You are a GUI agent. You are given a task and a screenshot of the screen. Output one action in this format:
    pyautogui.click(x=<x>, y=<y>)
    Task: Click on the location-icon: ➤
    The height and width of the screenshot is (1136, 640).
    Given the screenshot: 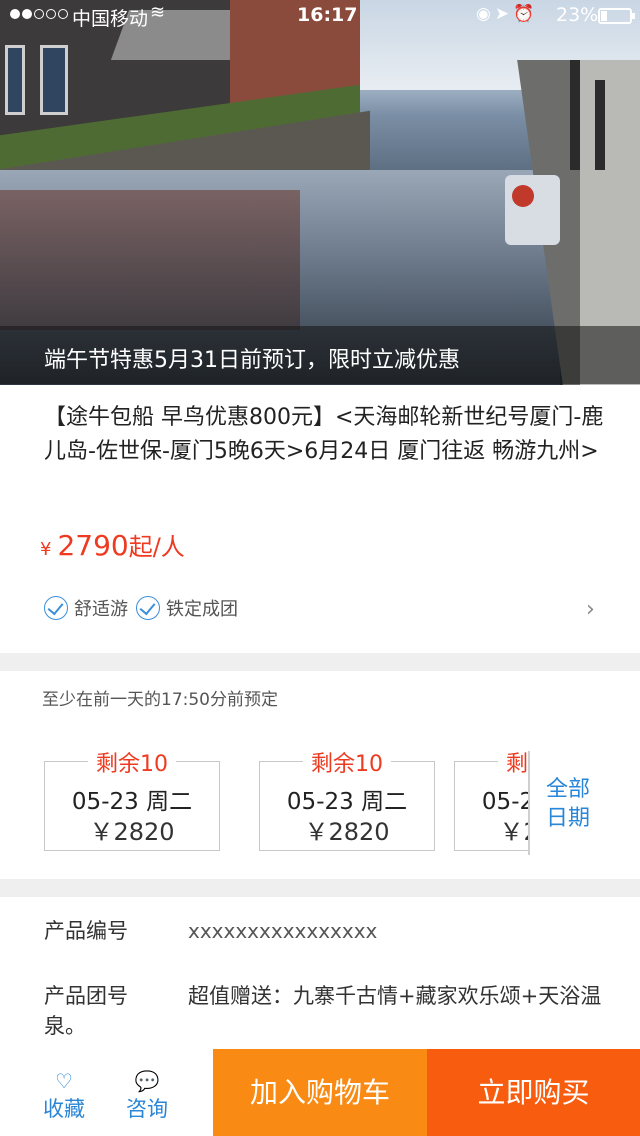 What is the action you would take?
    pyautogui.click(x=504, y=14)
    